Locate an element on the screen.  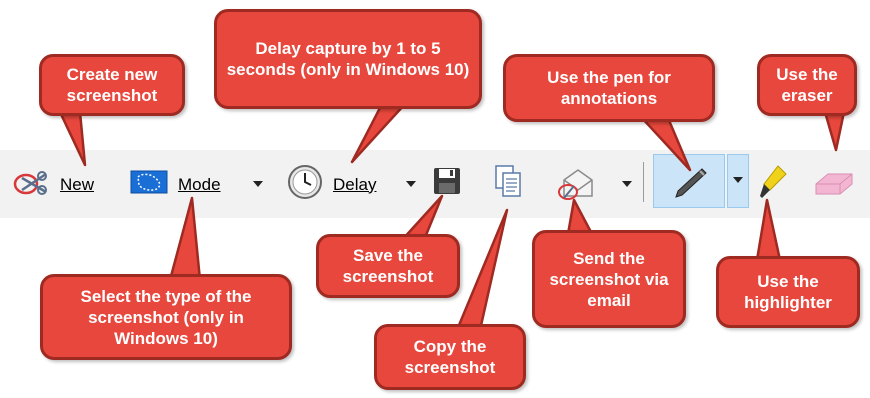
callout-highlighter: Use the highlighter is located at coordinates (788, 292).